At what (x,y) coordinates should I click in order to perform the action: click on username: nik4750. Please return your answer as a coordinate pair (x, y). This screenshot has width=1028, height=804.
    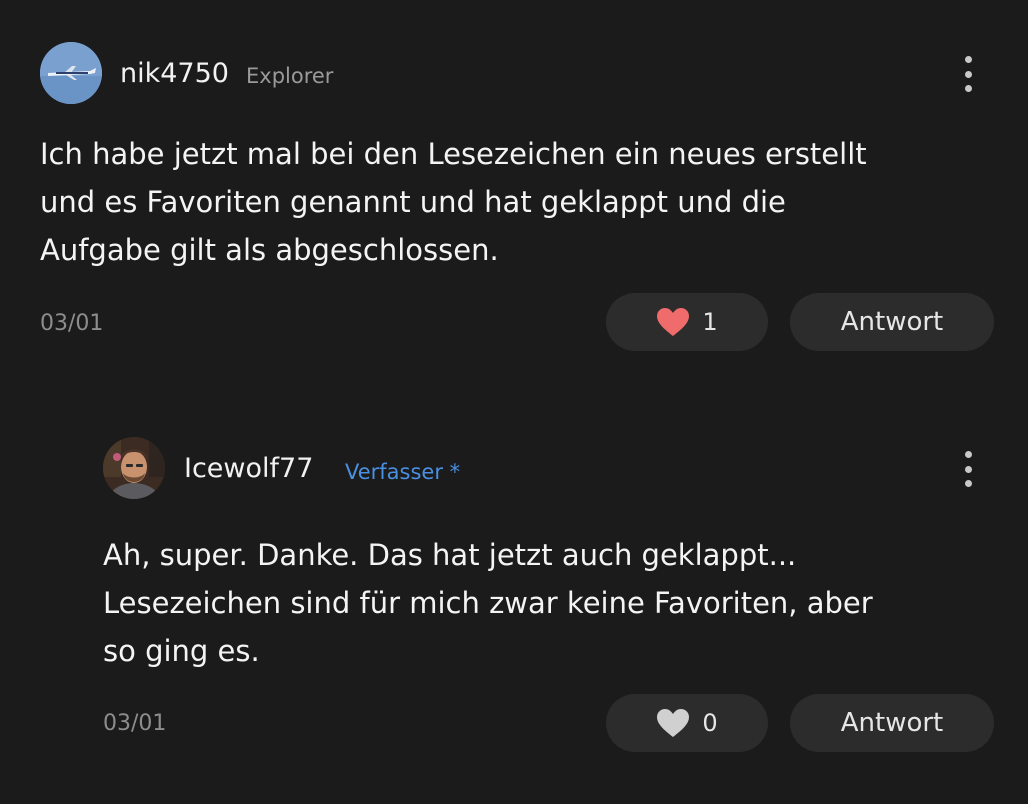
    Looking at the image, I should click on (174, 73).